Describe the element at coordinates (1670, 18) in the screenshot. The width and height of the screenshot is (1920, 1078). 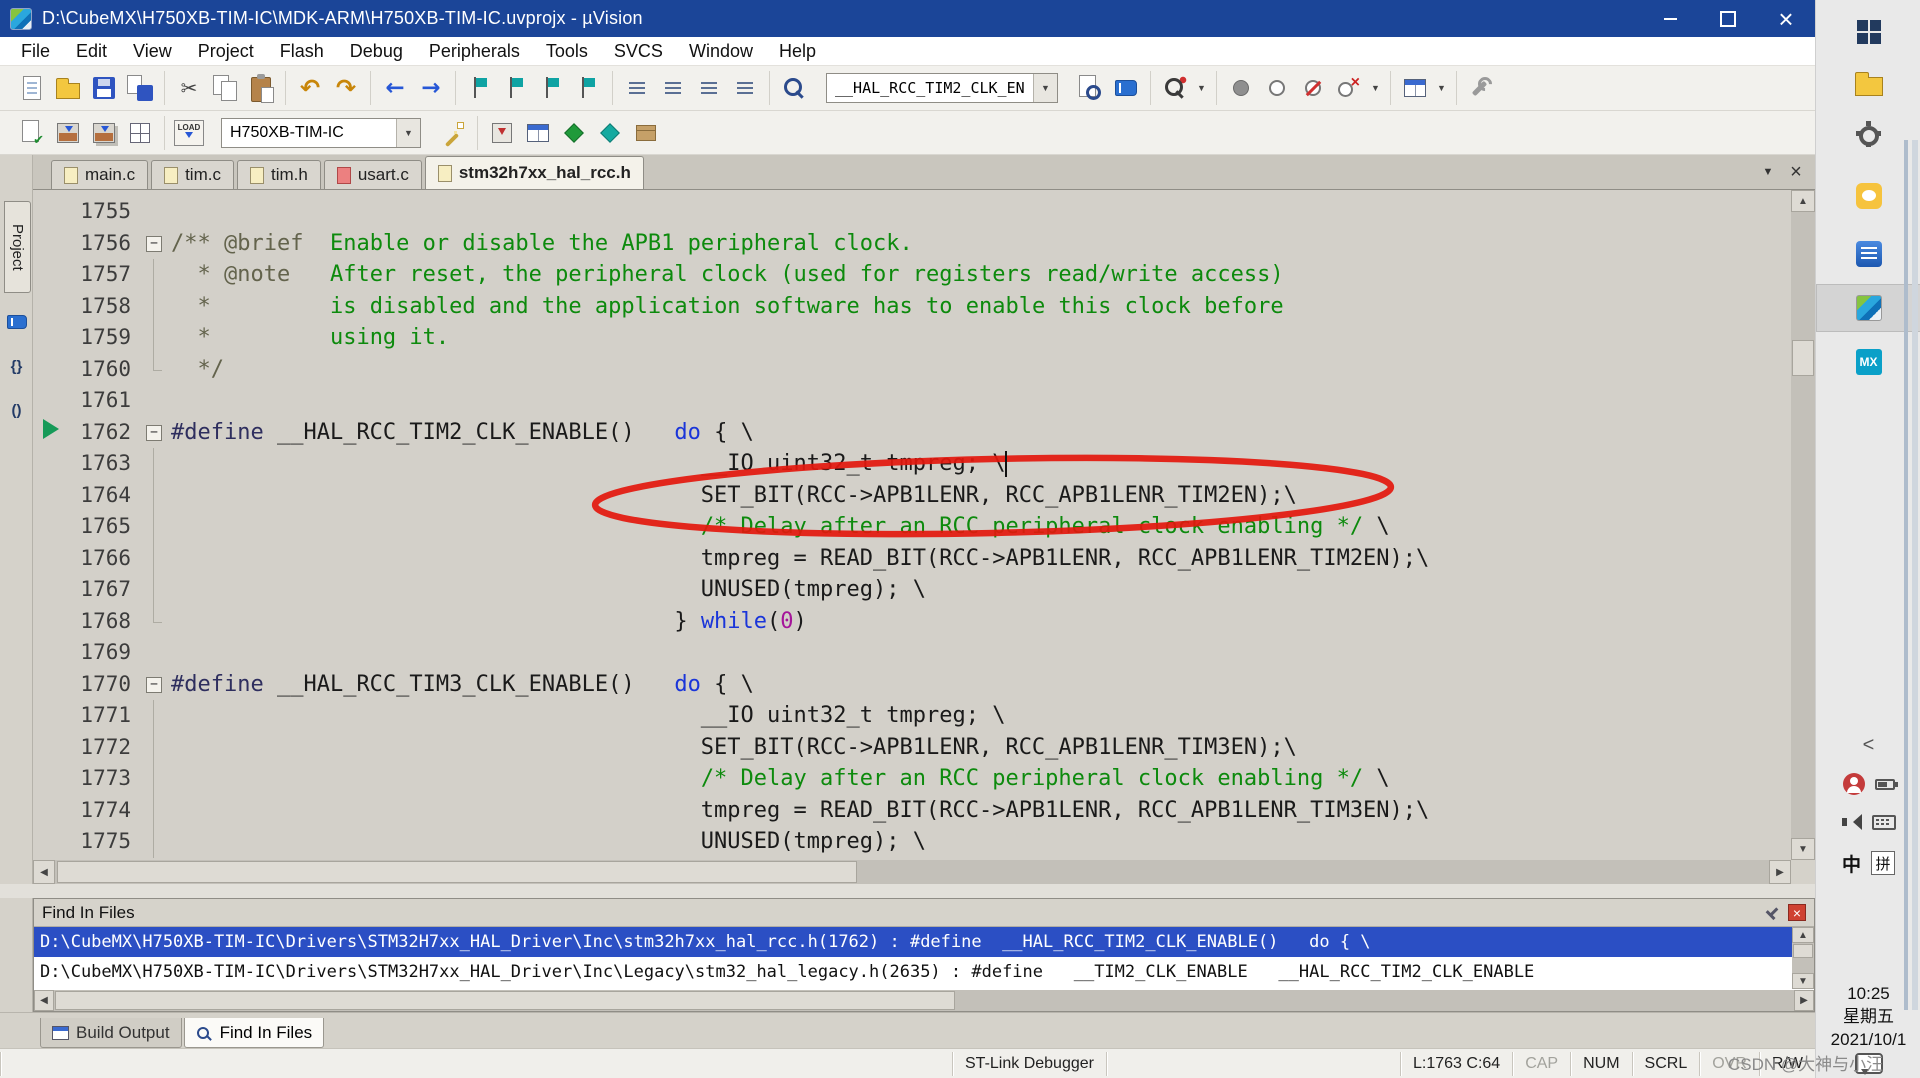
I see `minimize-button` at that location.